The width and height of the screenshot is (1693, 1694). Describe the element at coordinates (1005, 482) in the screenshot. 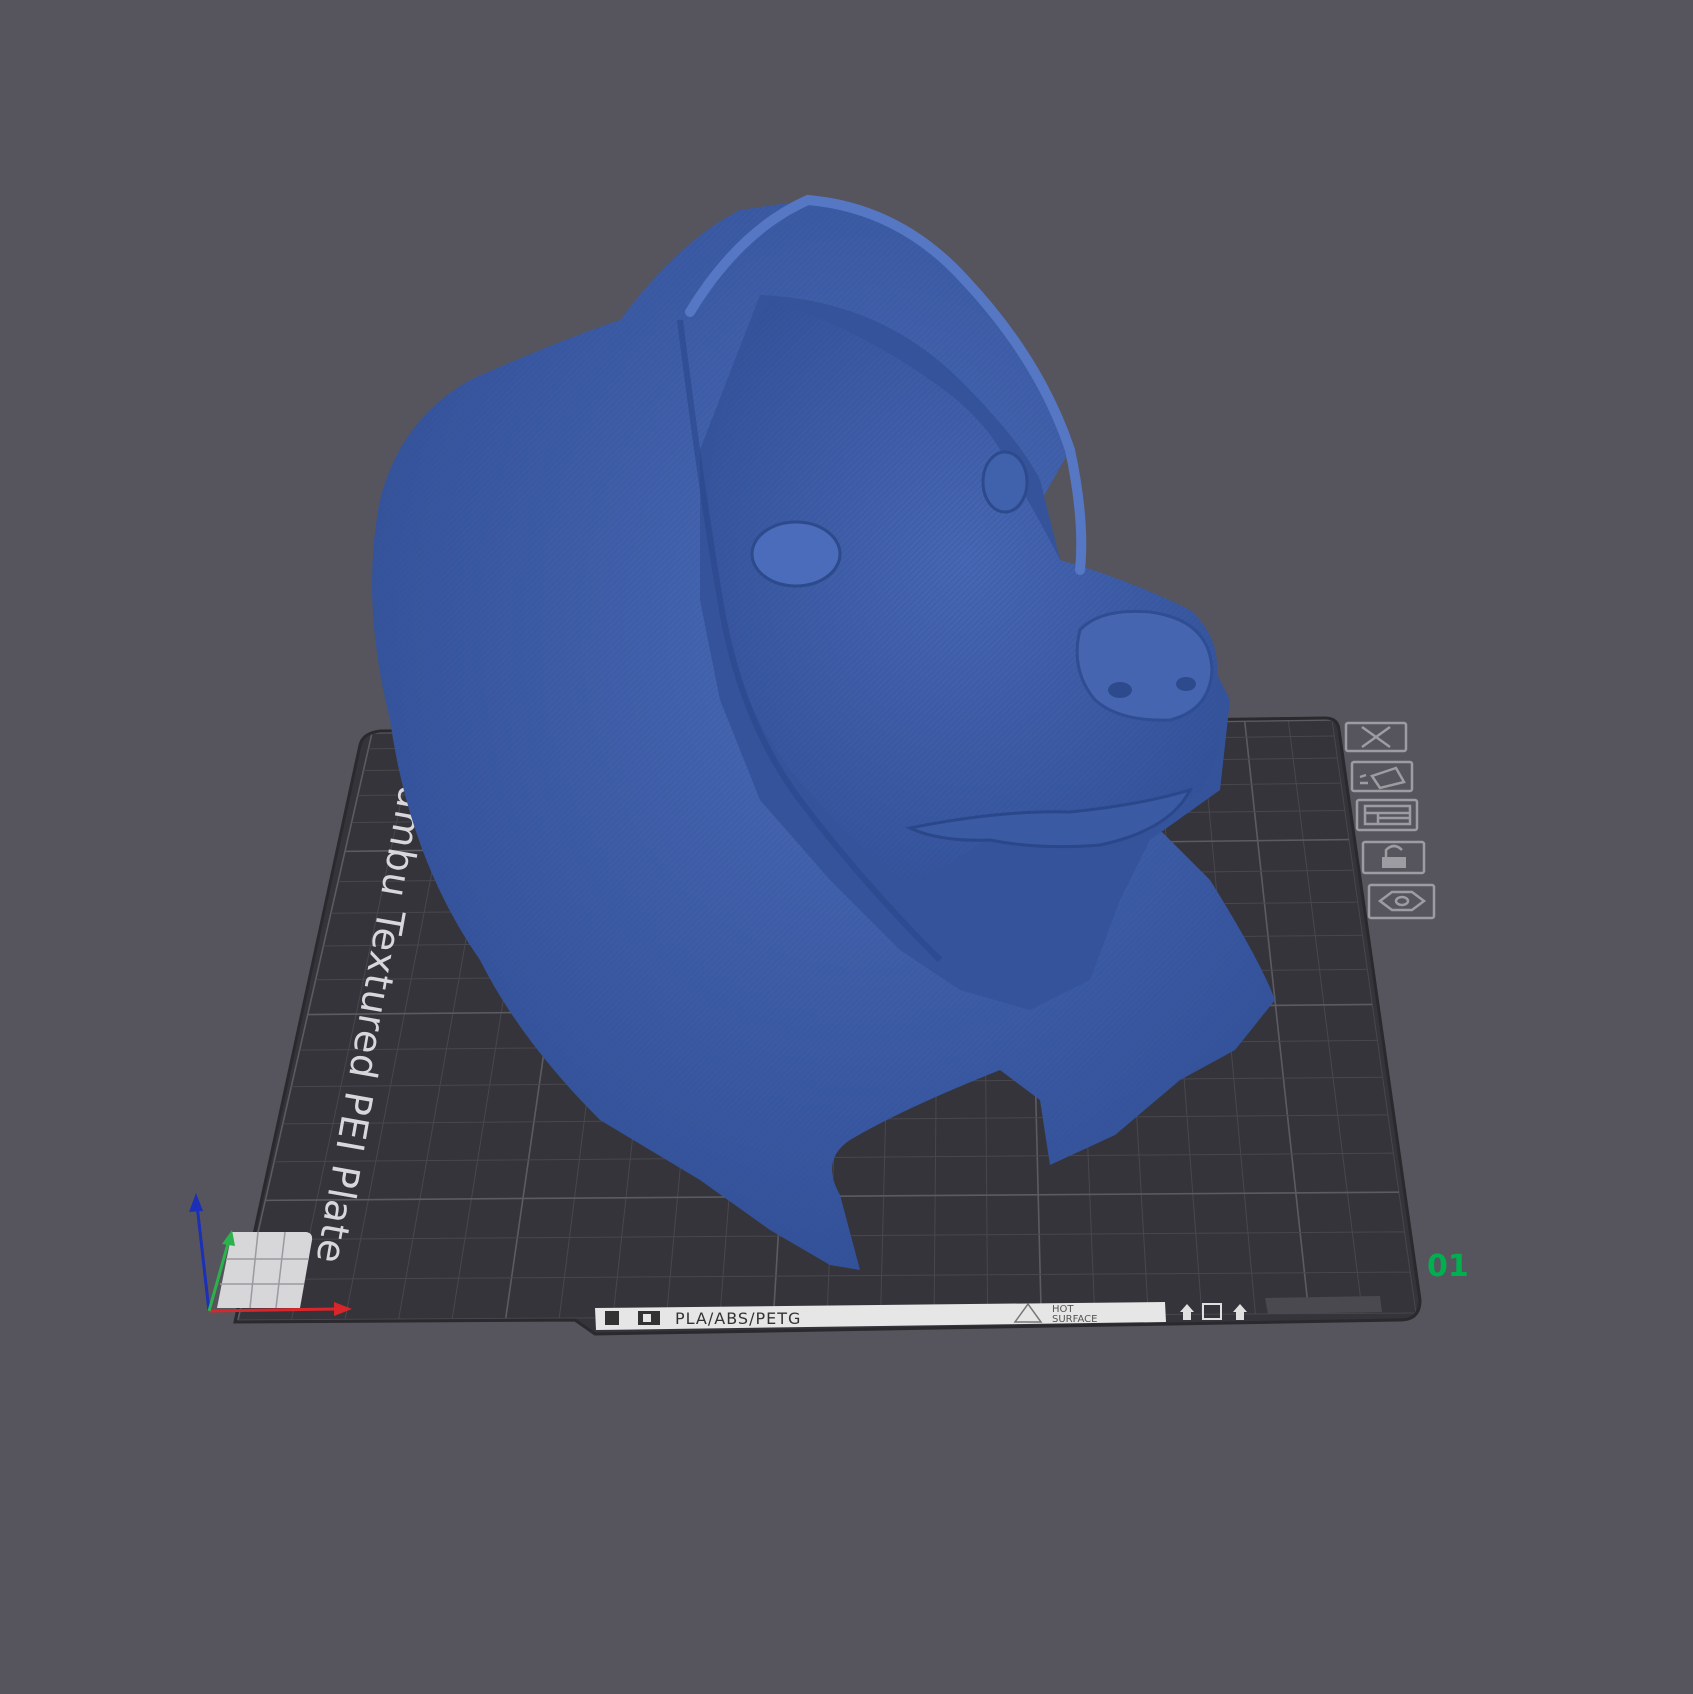

I see `model-right-eye` at that location.